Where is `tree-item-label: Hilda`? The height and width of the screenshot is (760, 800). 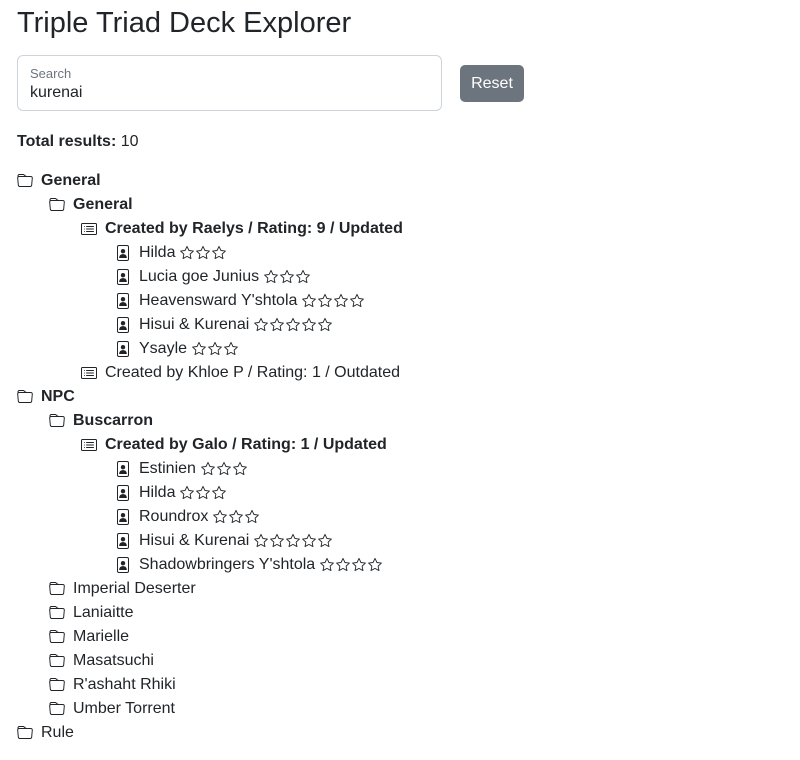
tree-item-label: Hilda is located at coordinates (157, 252).